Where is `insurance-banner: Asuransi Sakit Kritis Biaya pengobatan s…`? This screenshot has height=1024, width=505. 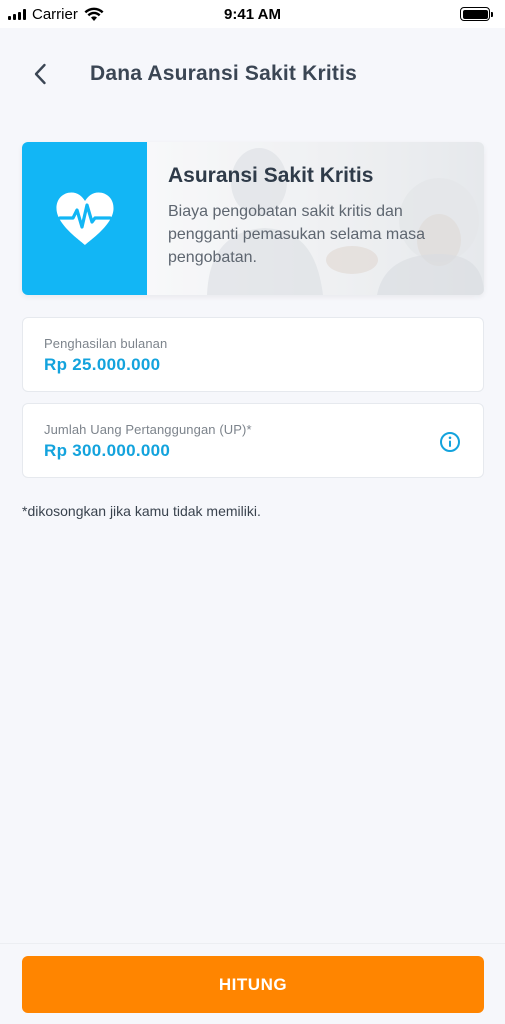 insurance-banner: Asuransi Sakit Kritis Biaya pengobatan s… is located at coordinates (253, 218).